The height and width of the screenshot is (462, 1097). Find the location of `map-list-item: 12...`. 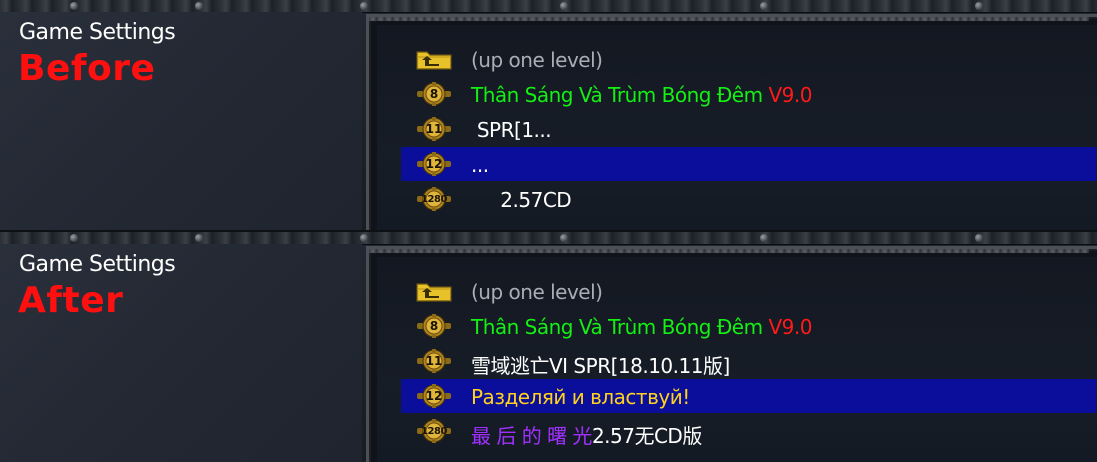

map-list-item: 12... is located at coordinates (748, 164).